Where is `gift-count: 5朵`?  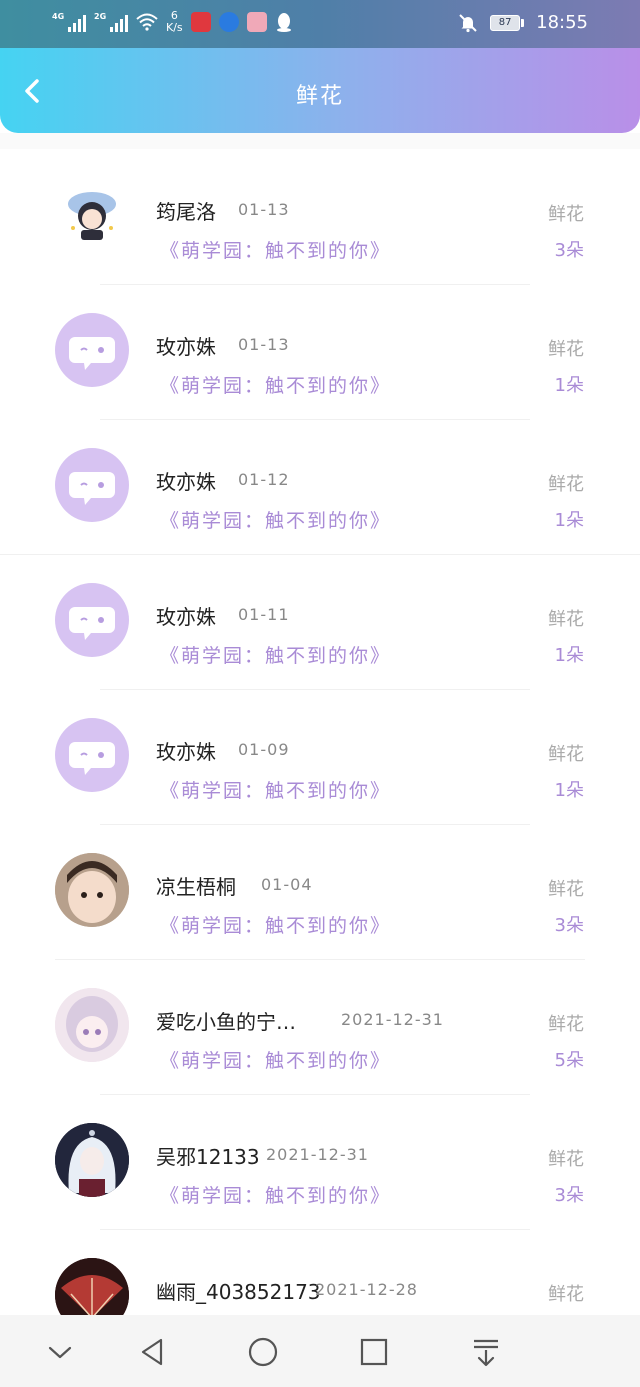
gift-count: 5朵 is located at coordinates (569, 1060).